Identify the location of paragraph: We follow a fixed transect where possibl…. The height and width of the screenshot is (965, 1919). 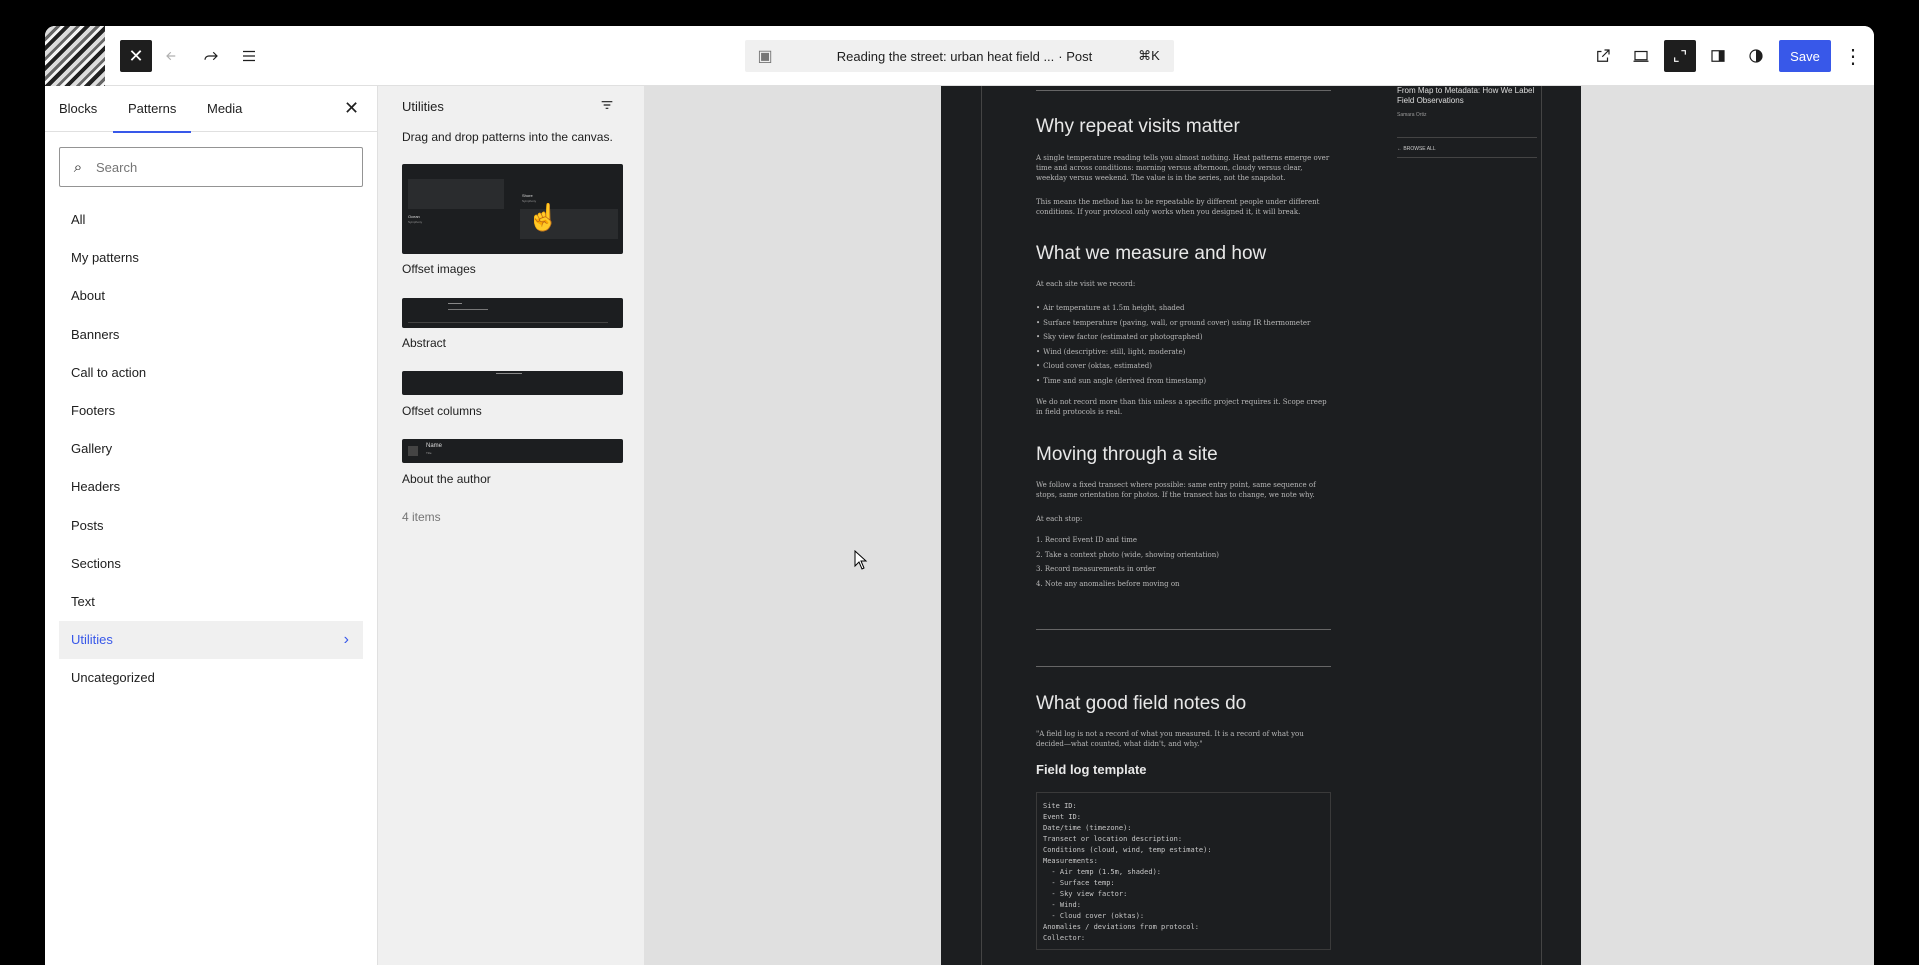
(1183, 490).